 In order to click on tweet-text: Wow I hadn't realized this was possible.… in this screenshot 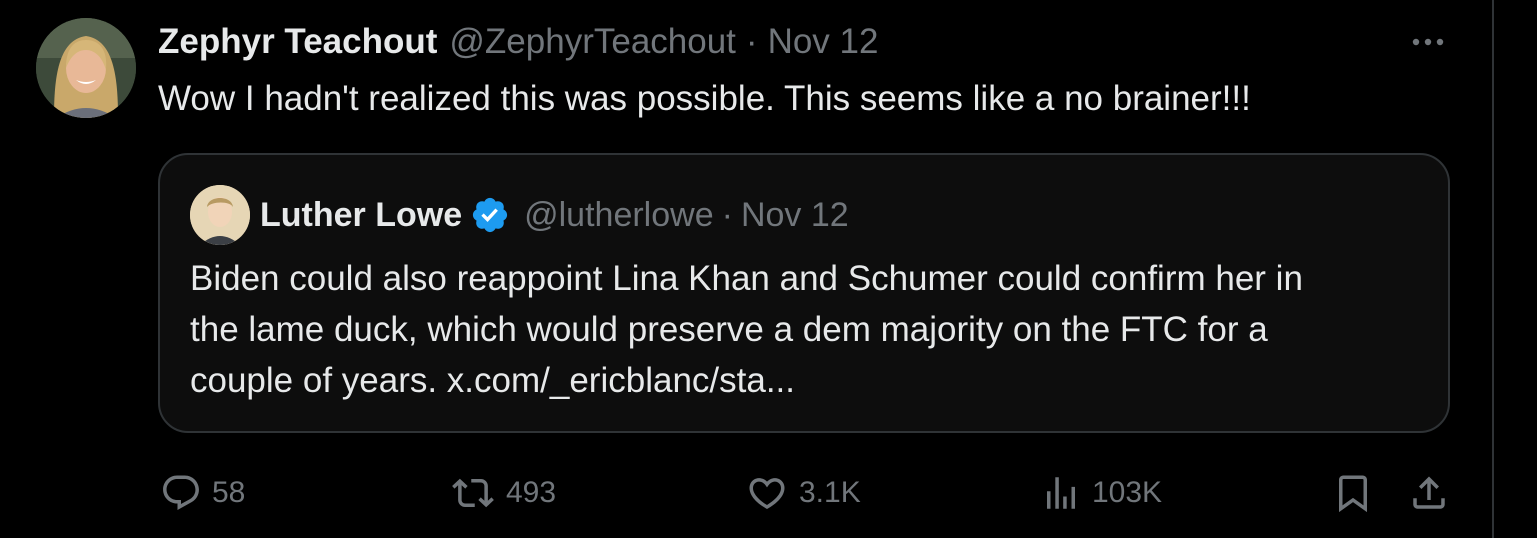, I will do `click(704, 98)`.